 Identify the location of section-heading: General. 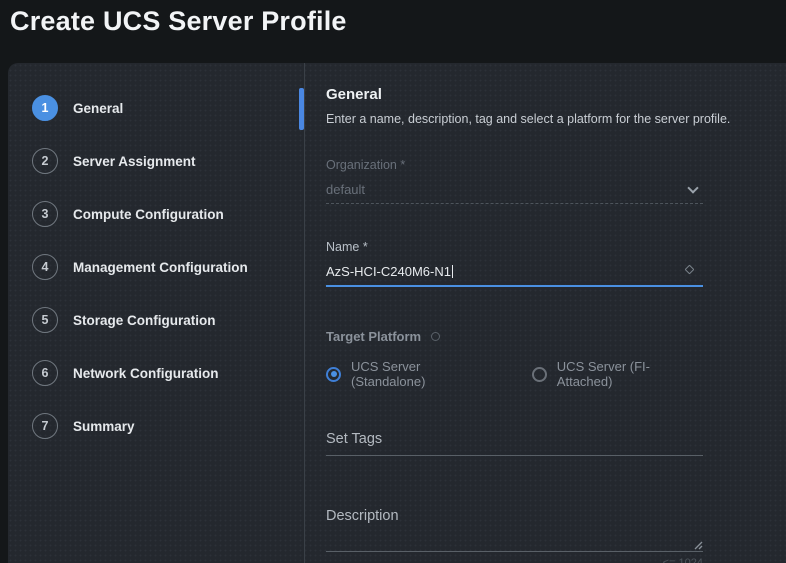
(354, 94).